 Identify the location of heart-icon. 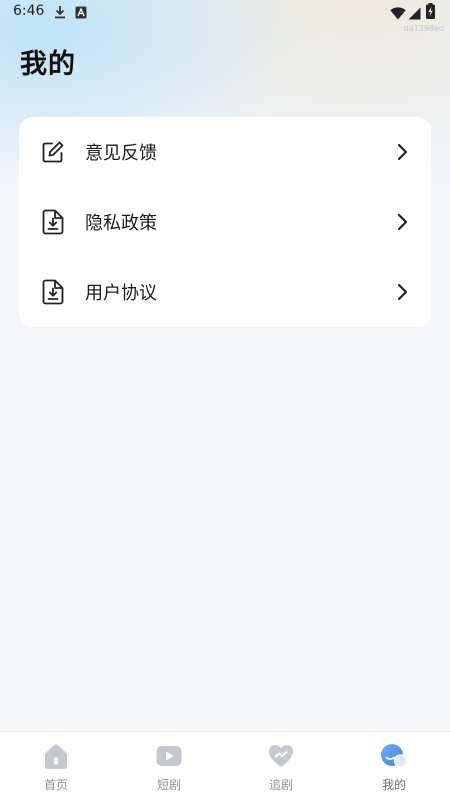
(281, 756).